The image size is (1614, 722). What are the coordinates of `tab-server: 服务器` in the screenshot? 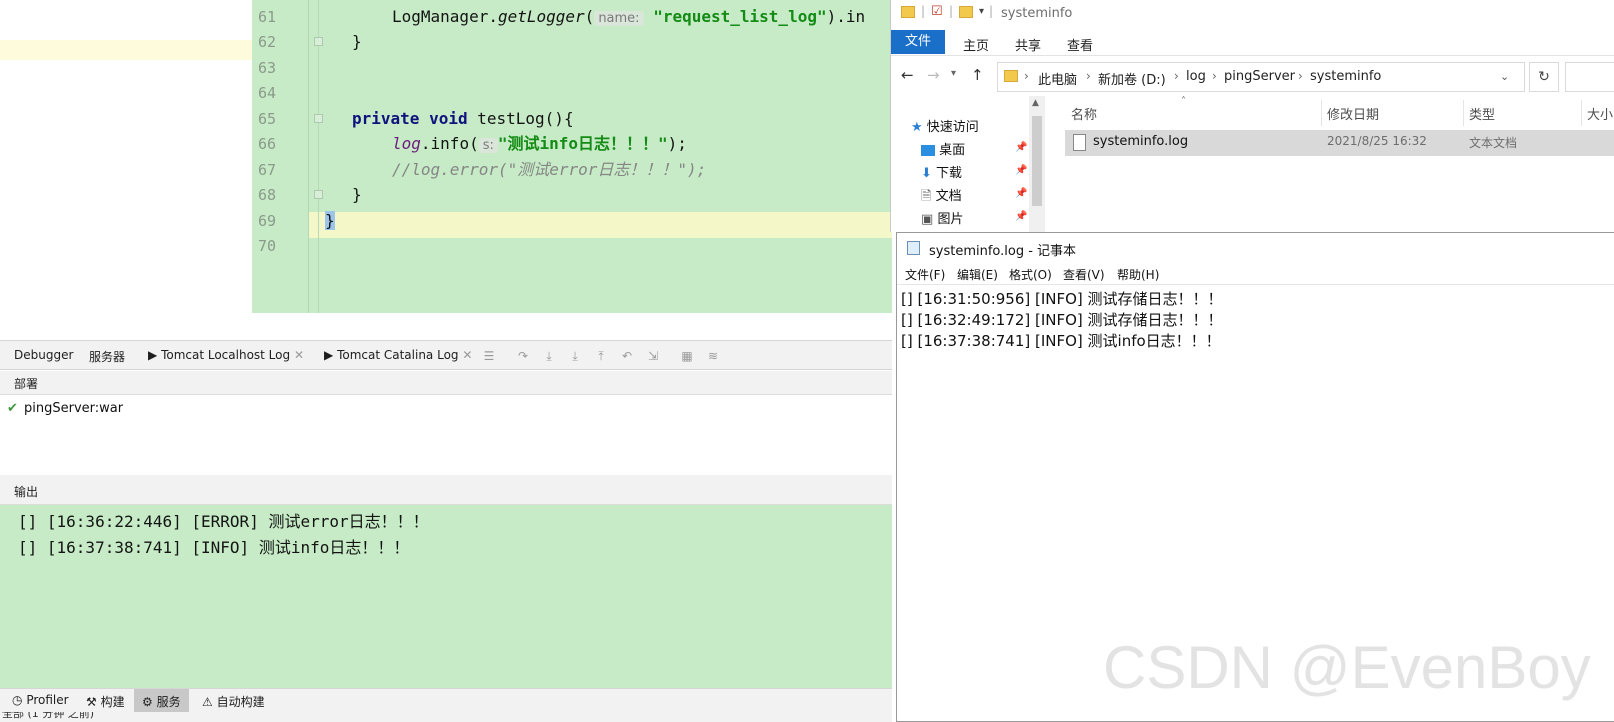 It's located at (107, 356).